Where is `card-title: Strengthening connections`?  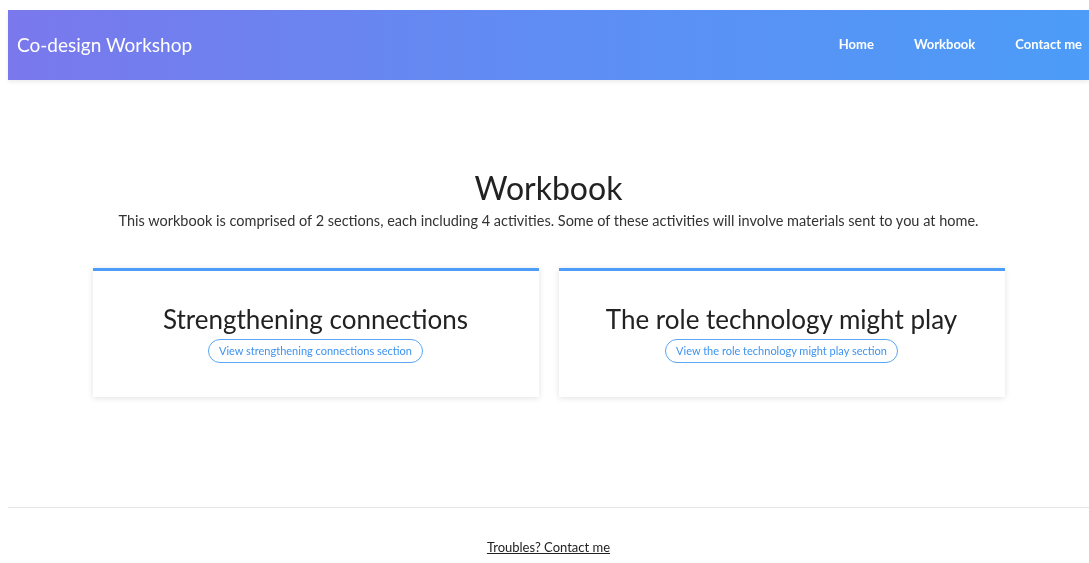 card-title: Strengthening connections is located at coordinates (315, 318).